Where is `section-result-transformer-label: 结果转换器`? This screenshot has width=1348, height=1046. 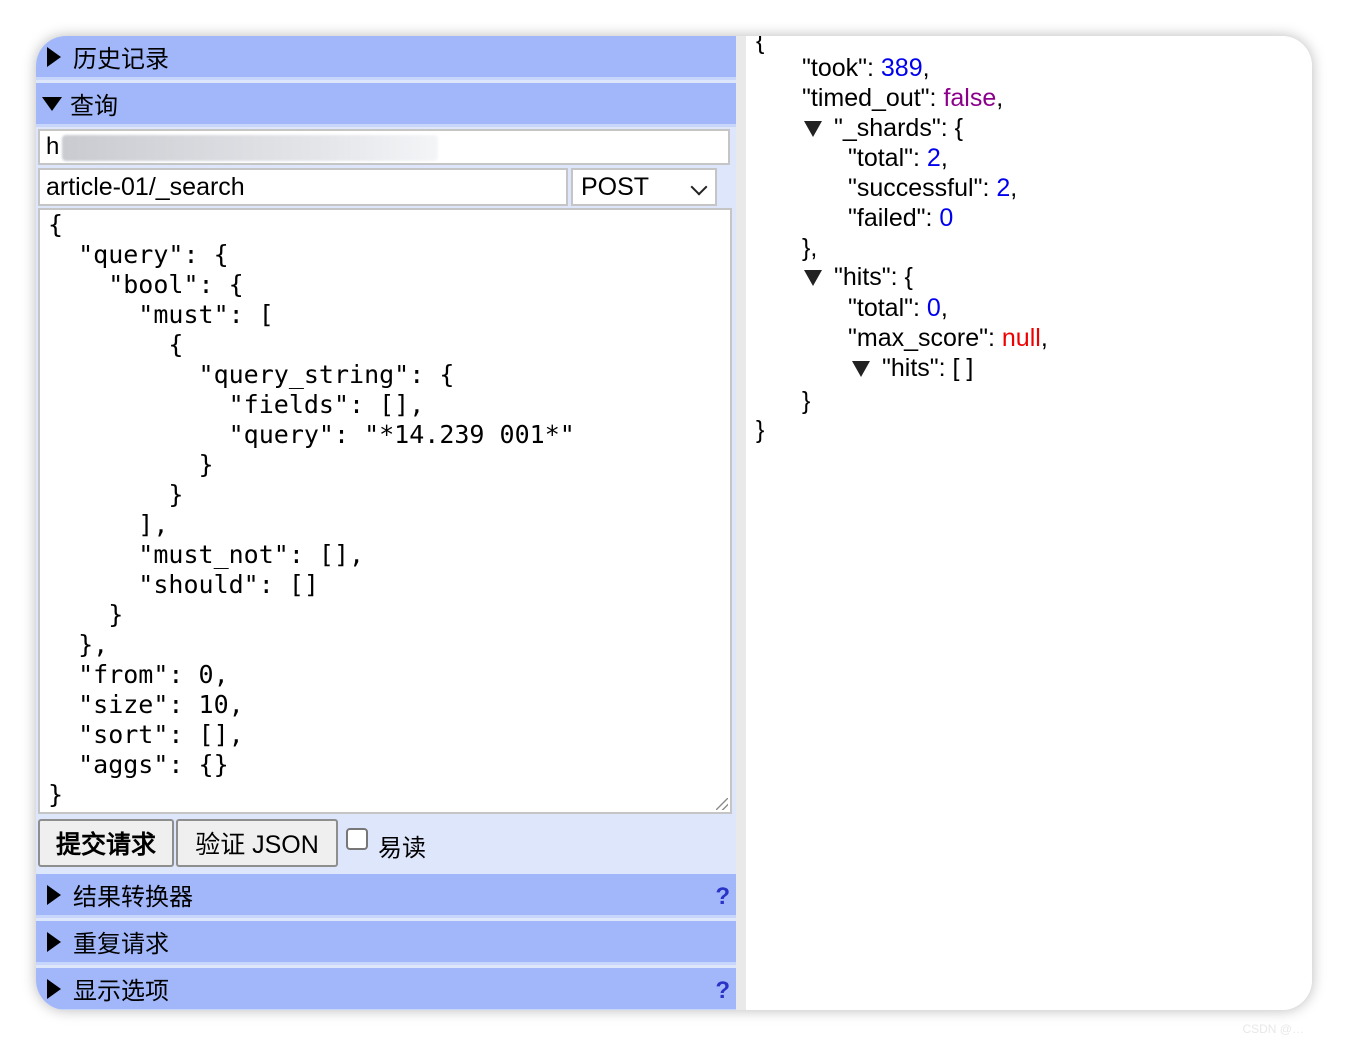
section-result-transformer-label: 结果转换器 is located at coordinates (133, 897).